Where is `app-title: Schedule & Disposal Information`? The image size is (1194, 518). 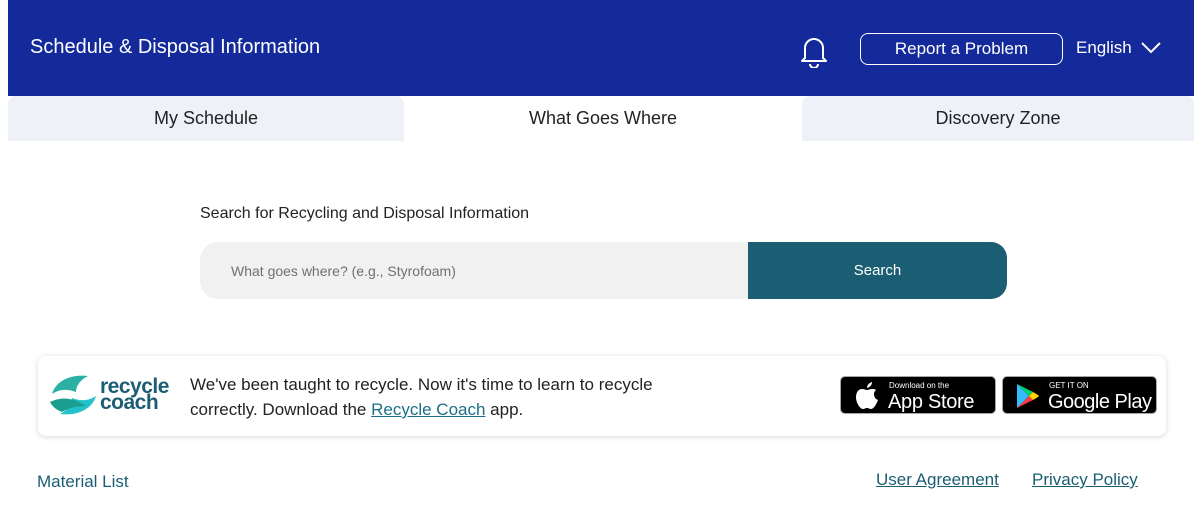
app-title: Schedule & Disposal Information is located at coordinates (175, 47).